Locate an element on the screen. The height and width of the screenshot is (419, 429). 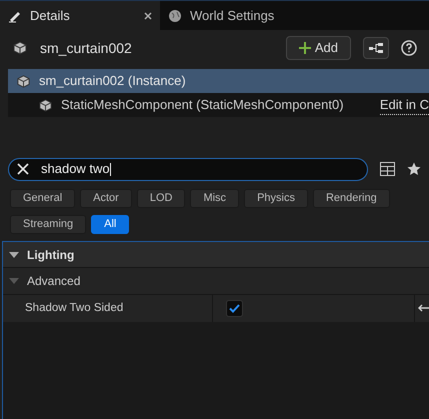
component-label: sm_curtain002 (Instance) is located at coordinates (112, 81).